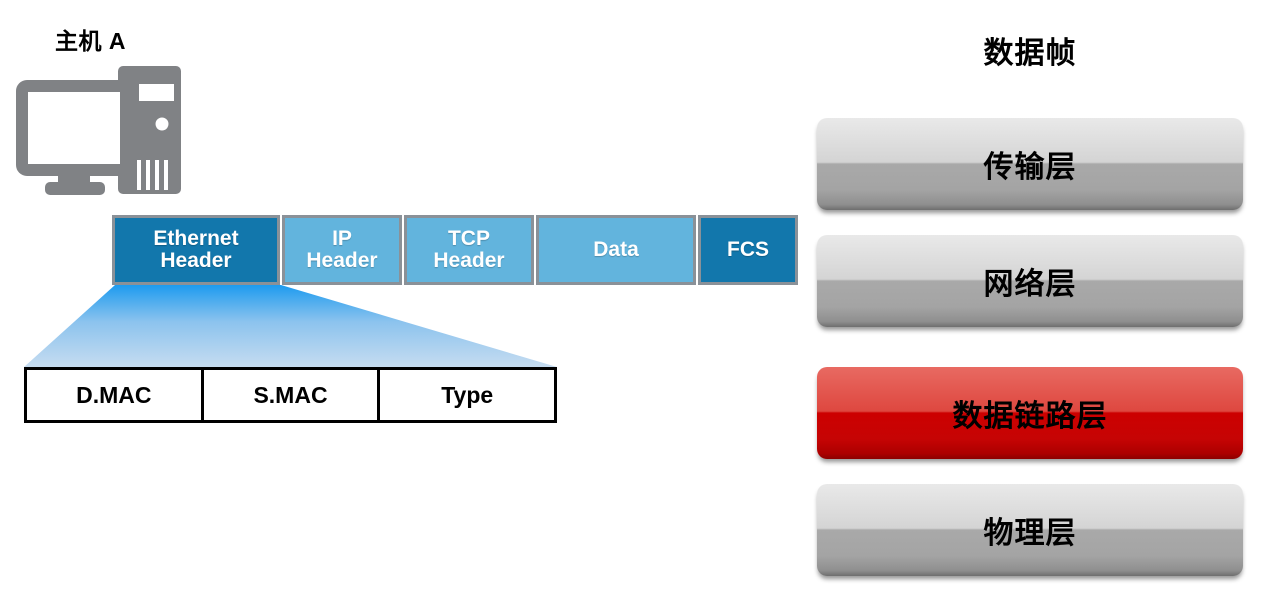 The height and width of the screenshot is (591, 1266). I want to click on frame-cell-label: TCP Header, so click(468, 249).